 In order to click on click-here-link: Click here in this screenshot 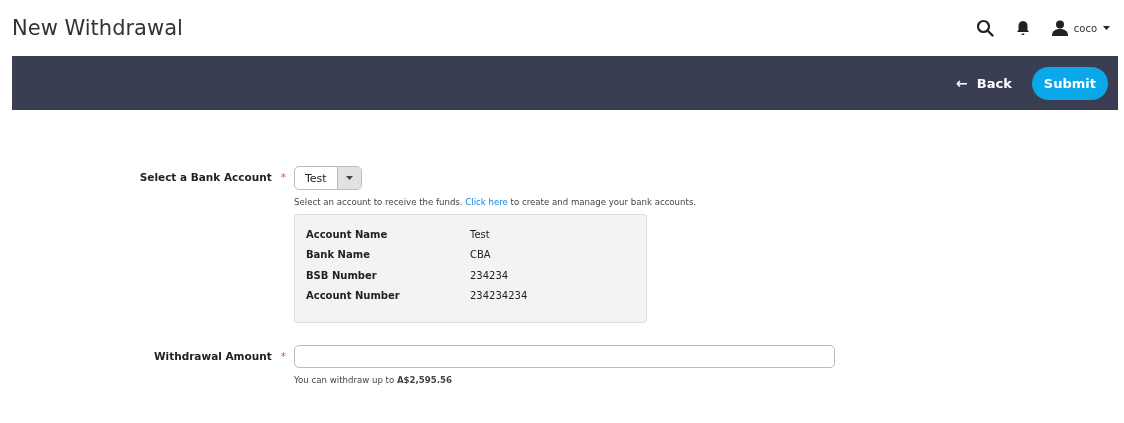, I will do `click(486, 202)`.